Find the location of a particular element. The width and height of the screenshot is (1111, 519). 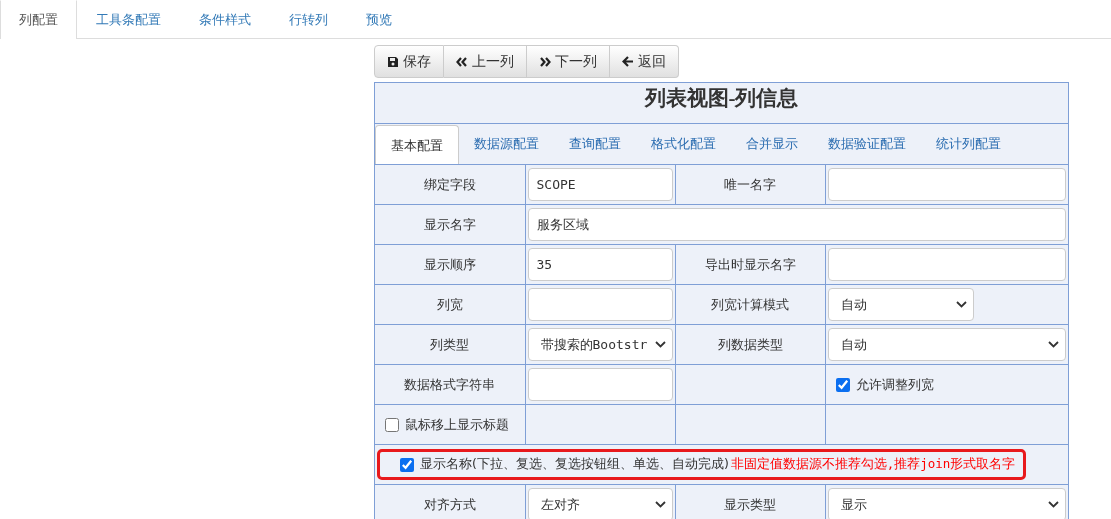

select-field: 带搜索的Bootstr is located at coordinates (600, 344).